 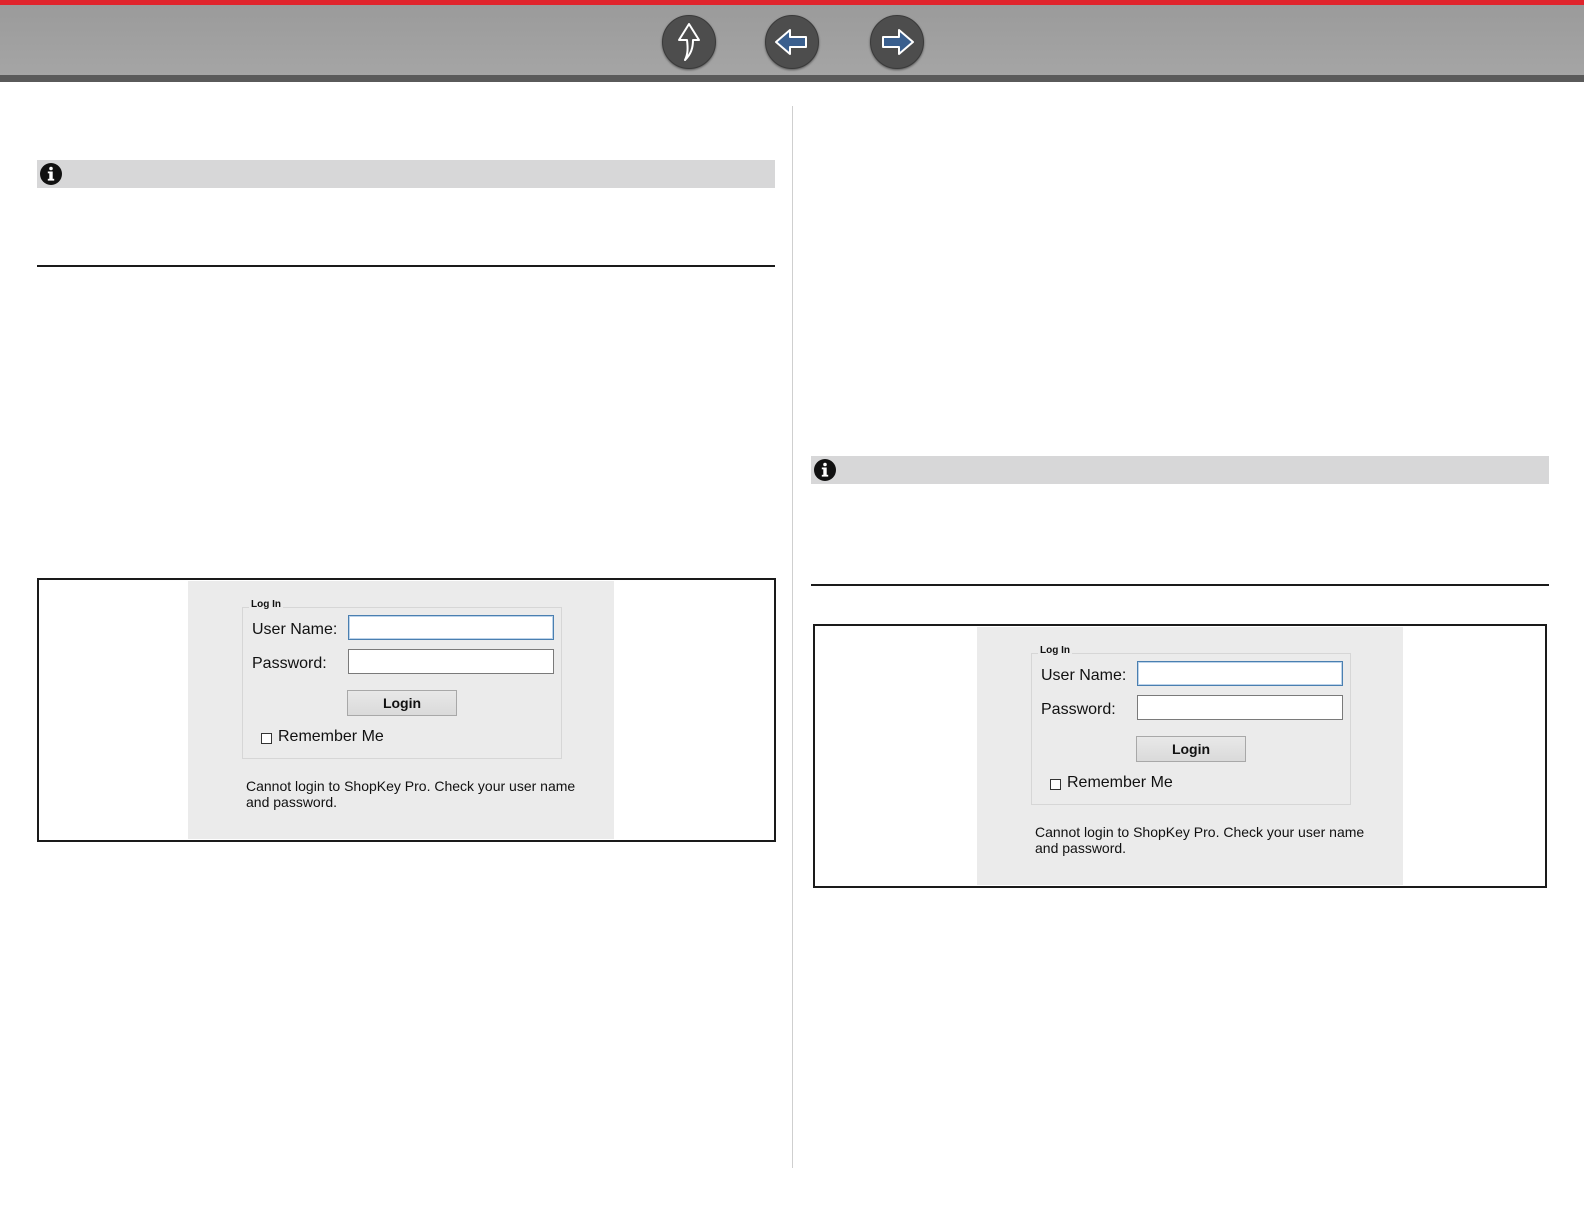 I want to click on up-button, so click(x=689, y=42).